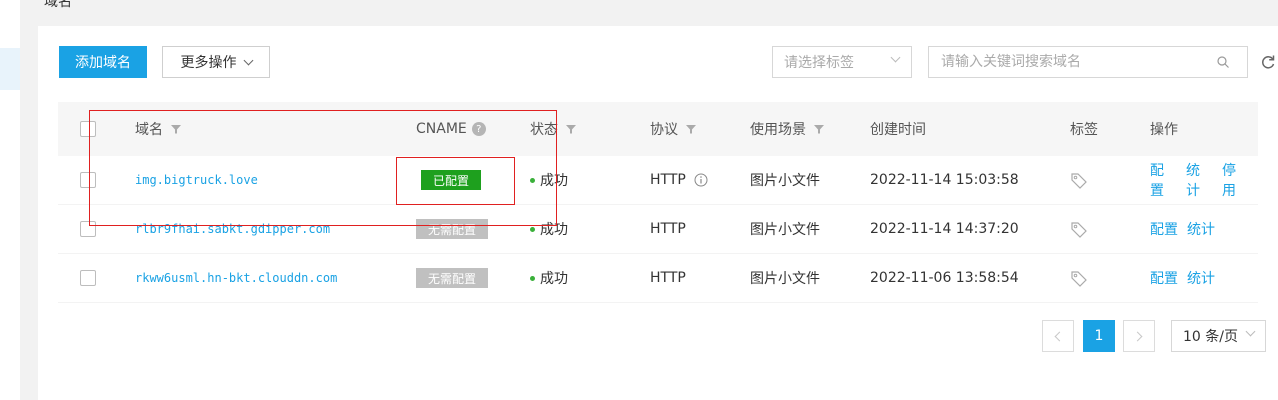  Describe the element at coordinates (664, 130) in the screenshot. I see `column-header-label: 协议` at that location.